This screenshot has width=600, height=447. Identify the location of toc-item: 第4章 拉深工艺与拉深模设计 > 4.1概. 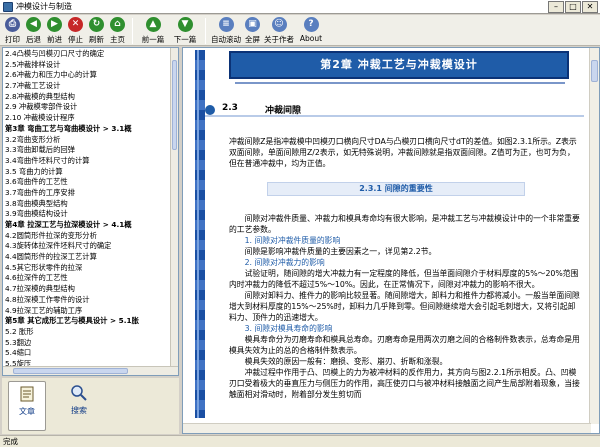
(88, 225).